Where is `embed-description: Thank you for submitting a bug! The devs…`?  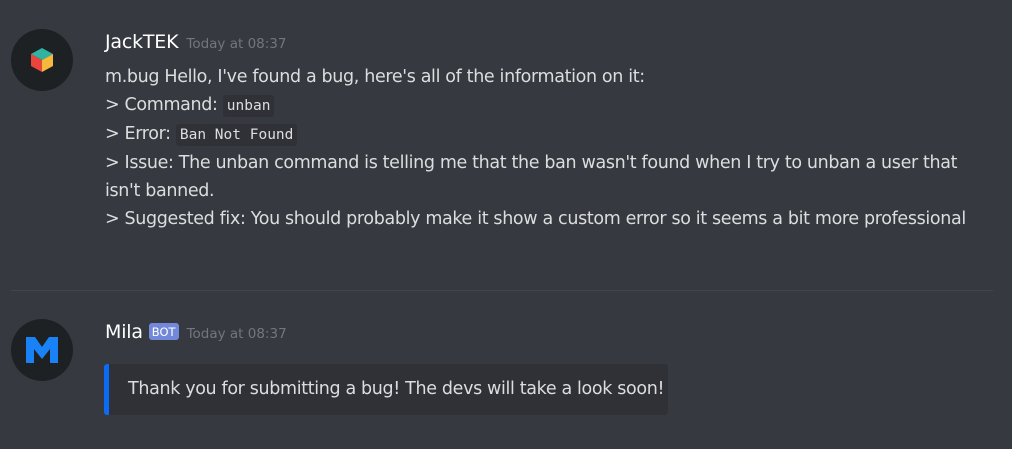 embed-description: Thank you for submitting a bug! The devs… is located at coordinates (396, 389).